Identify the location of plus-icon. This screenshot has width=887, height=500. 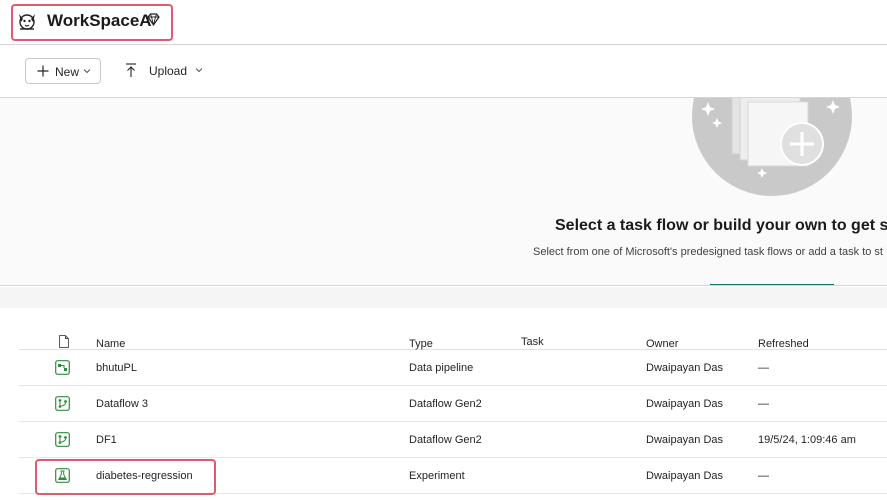
(43, 71).